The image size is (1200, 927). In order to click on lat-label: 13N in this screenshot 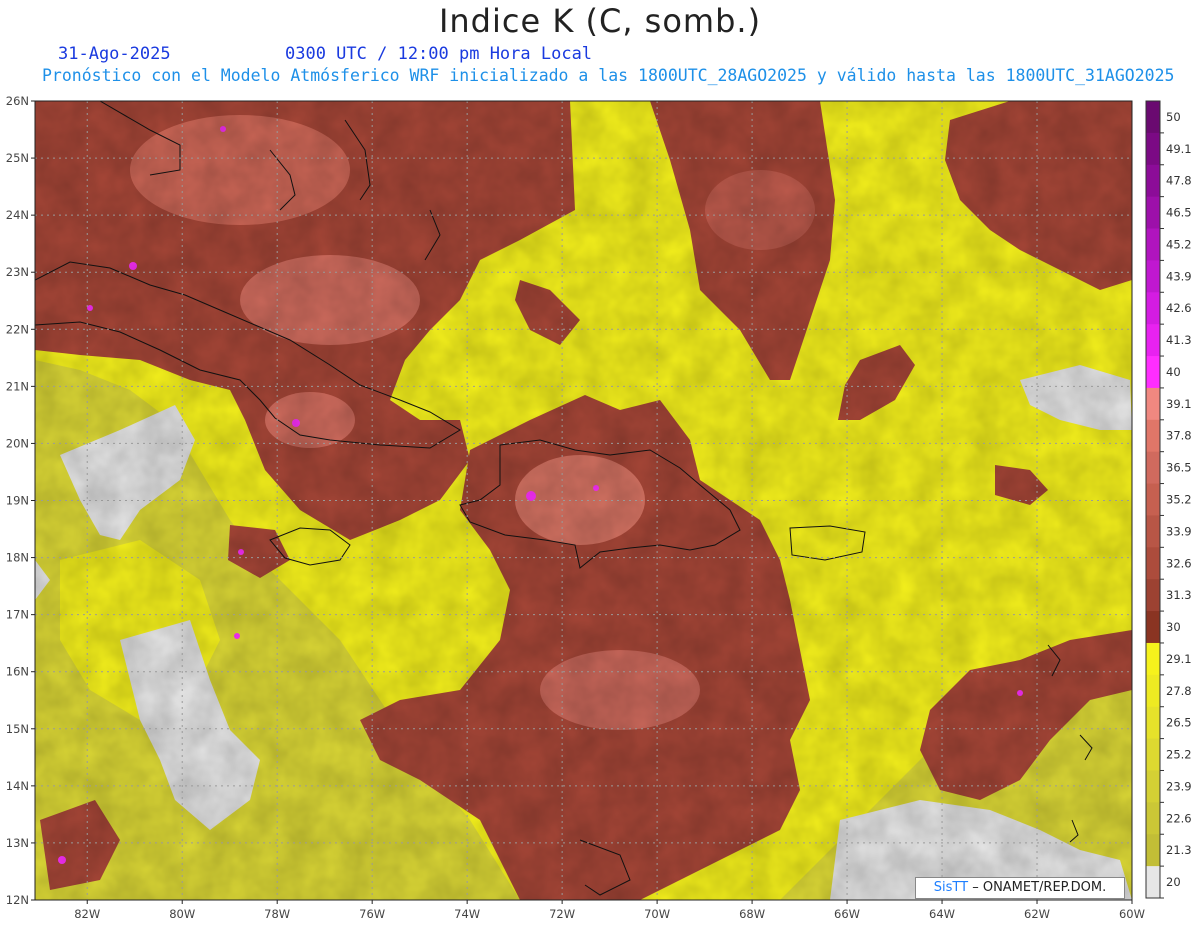, I will do `click(17, 843)`.